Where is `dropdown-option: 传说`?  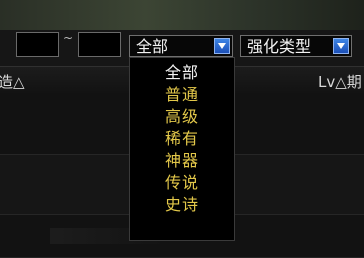 dropdown-option: 传说 is located at coordinates (182, 183).